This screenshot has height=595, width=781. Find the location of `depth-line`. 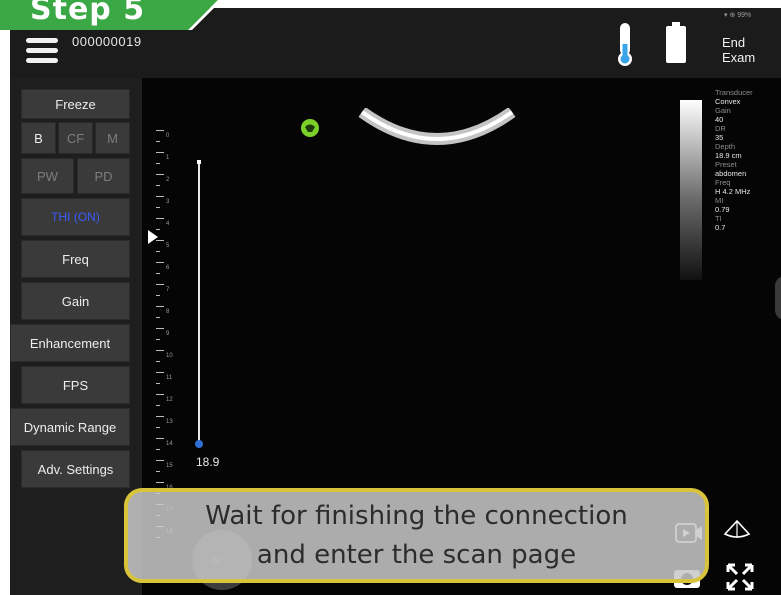

depth-line is located at coordinates (199, 305).